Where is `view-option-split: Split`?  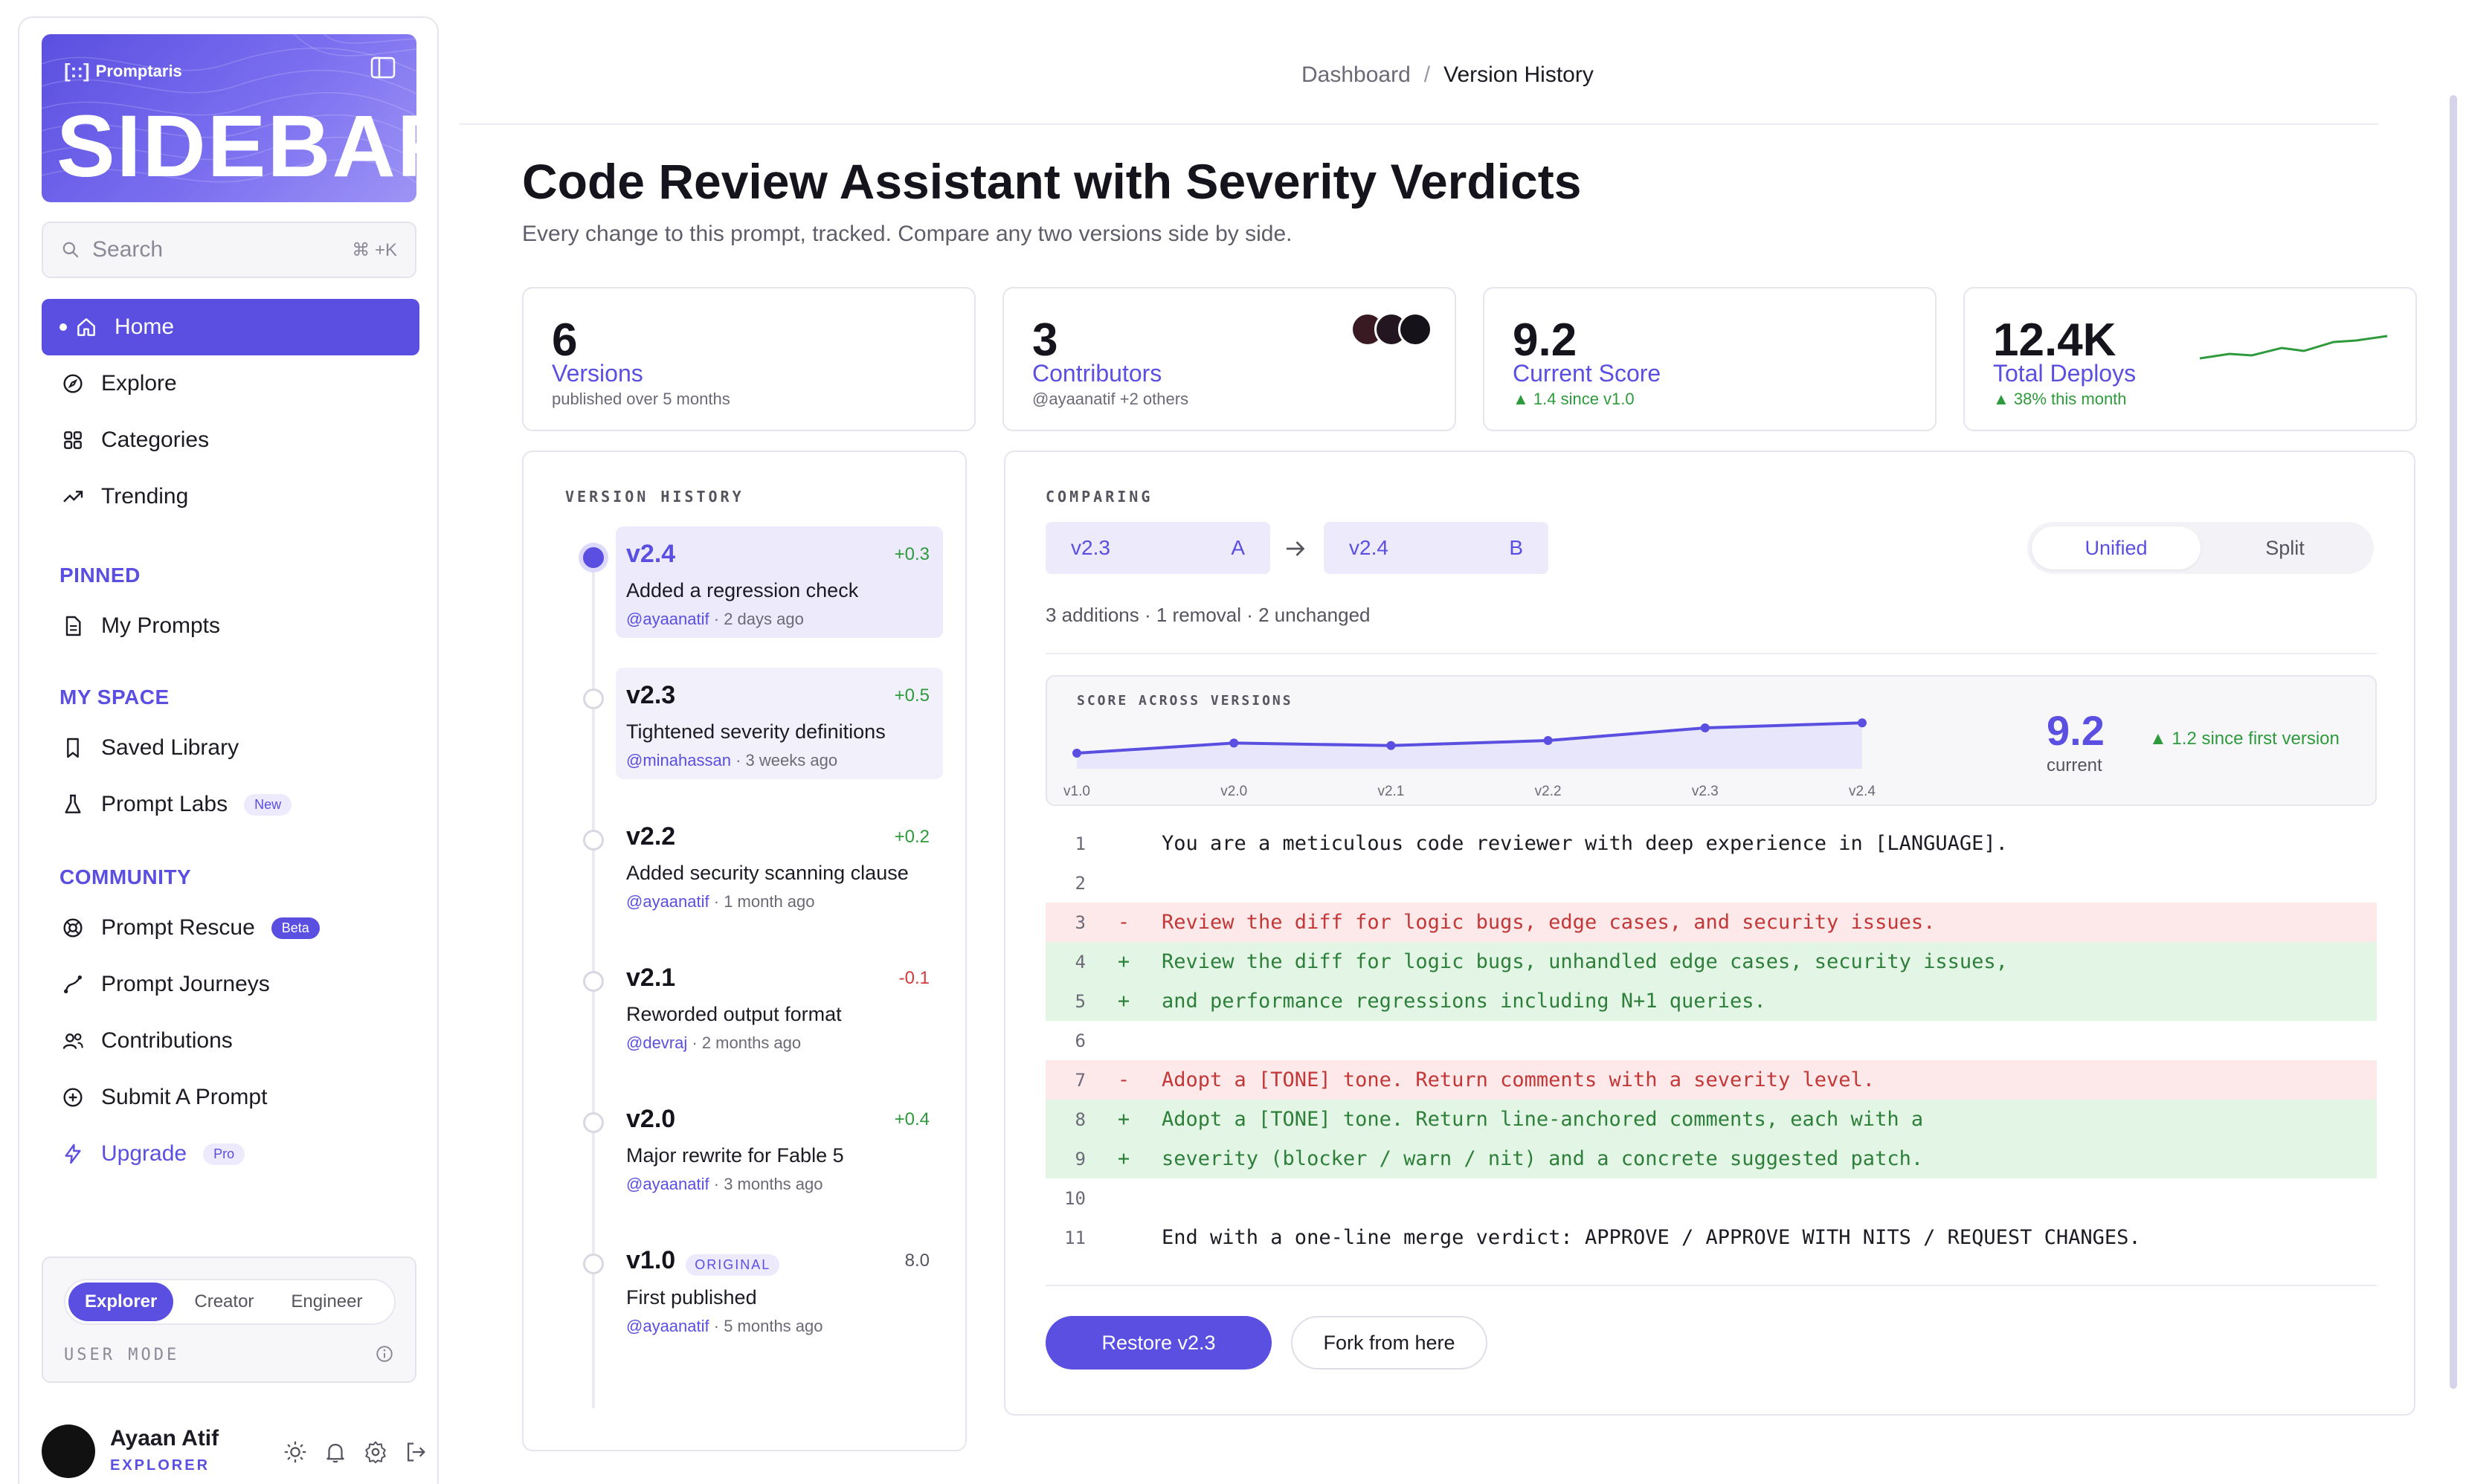
view-option-split: Split is located at coordinates (2285, 548).